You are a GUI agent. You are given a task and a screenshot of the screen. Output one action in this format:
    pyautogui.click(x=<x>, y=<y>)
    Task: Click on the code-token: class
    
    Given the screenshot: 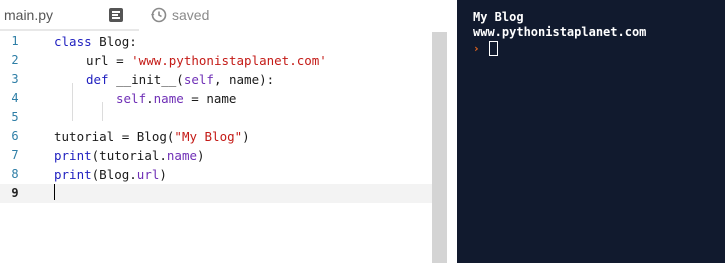 What is the action you would take?
    pyautogui.click(x=73, y=41)
    